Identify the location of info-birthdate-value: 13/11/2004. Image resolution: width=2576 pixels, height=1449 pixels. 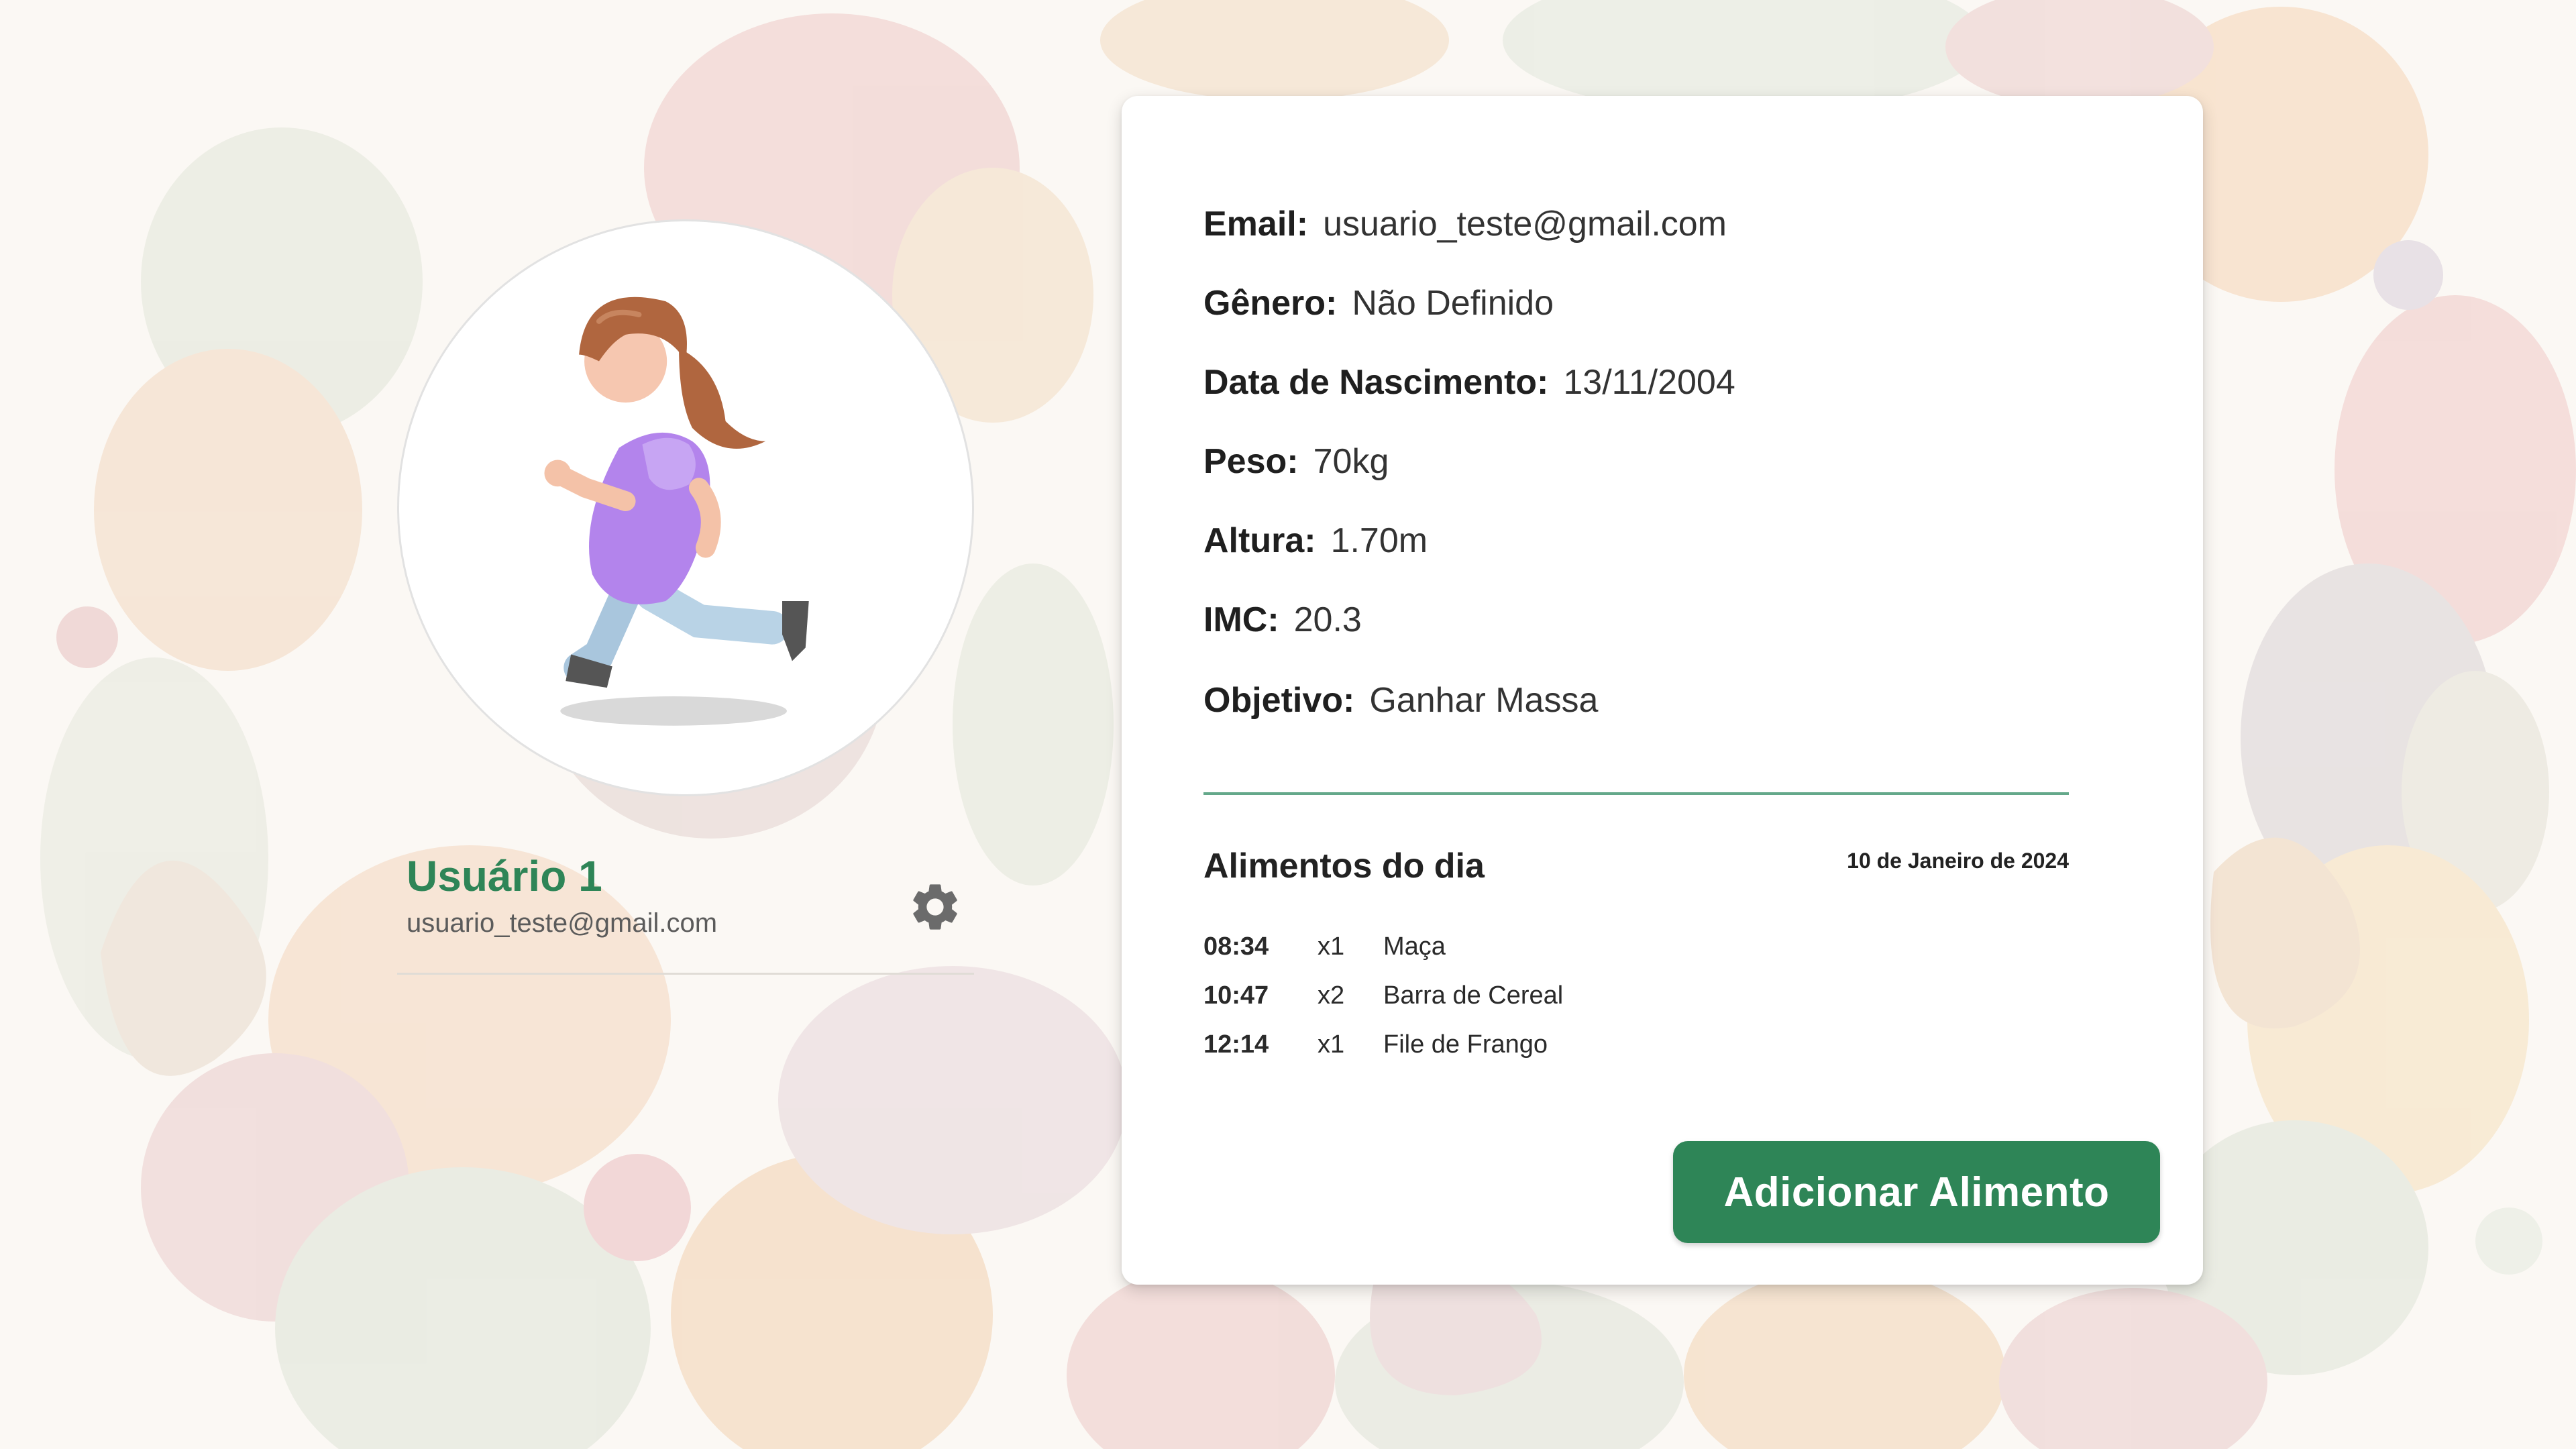
(1649, 382).